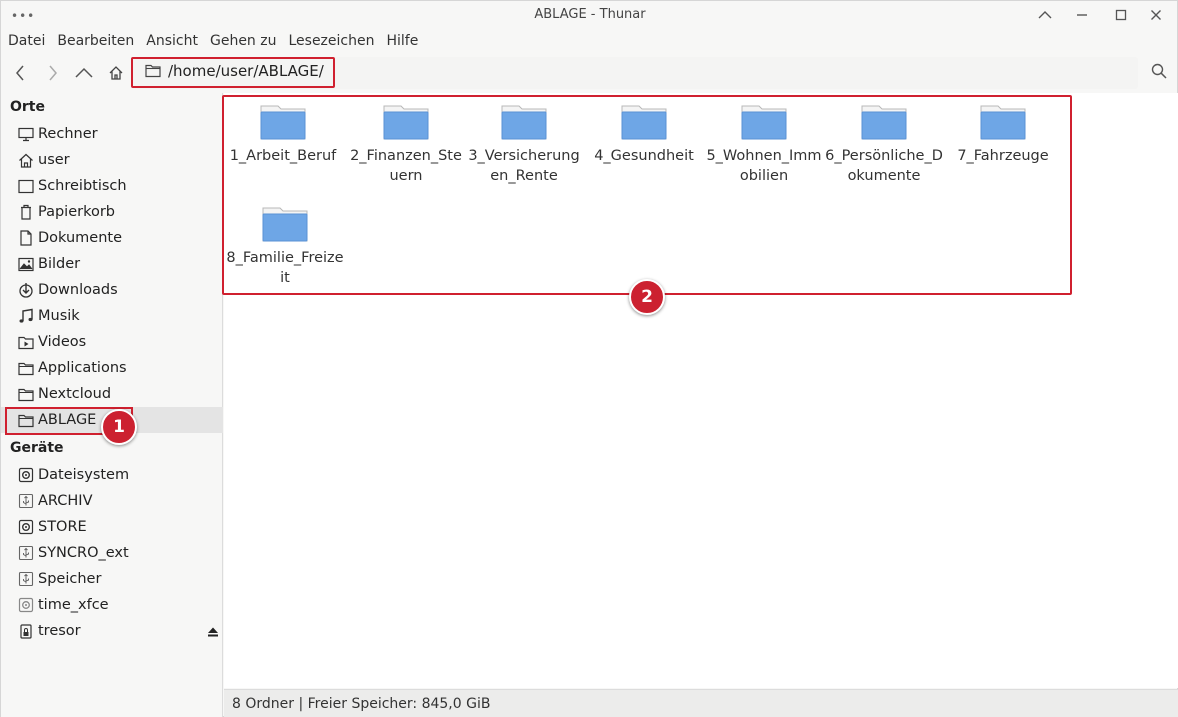 The height and width of the screenshot is (717, 1178). I want to click on title-bar: ••• ABLAGE - Thunar, so click(589, 15).